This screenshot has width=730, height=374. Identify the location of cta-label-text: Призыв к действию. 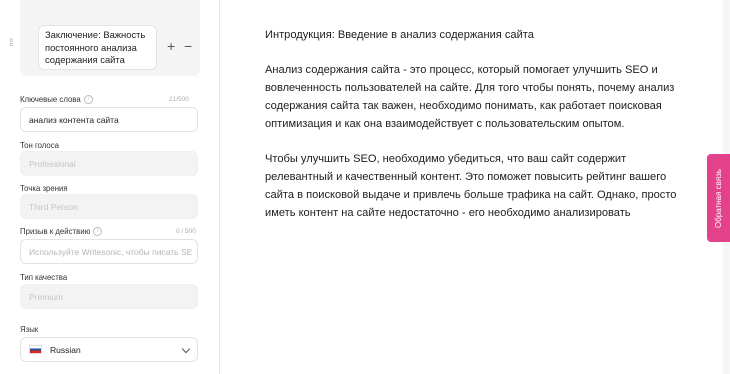
(55, 231).